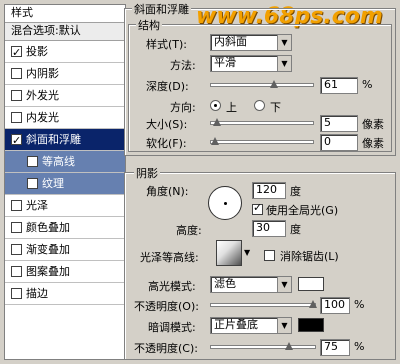  What do you see at coordinates (42, 117) in the screenshot?
I see `style-item-label: 内发光` at bounding box center [42, 117].